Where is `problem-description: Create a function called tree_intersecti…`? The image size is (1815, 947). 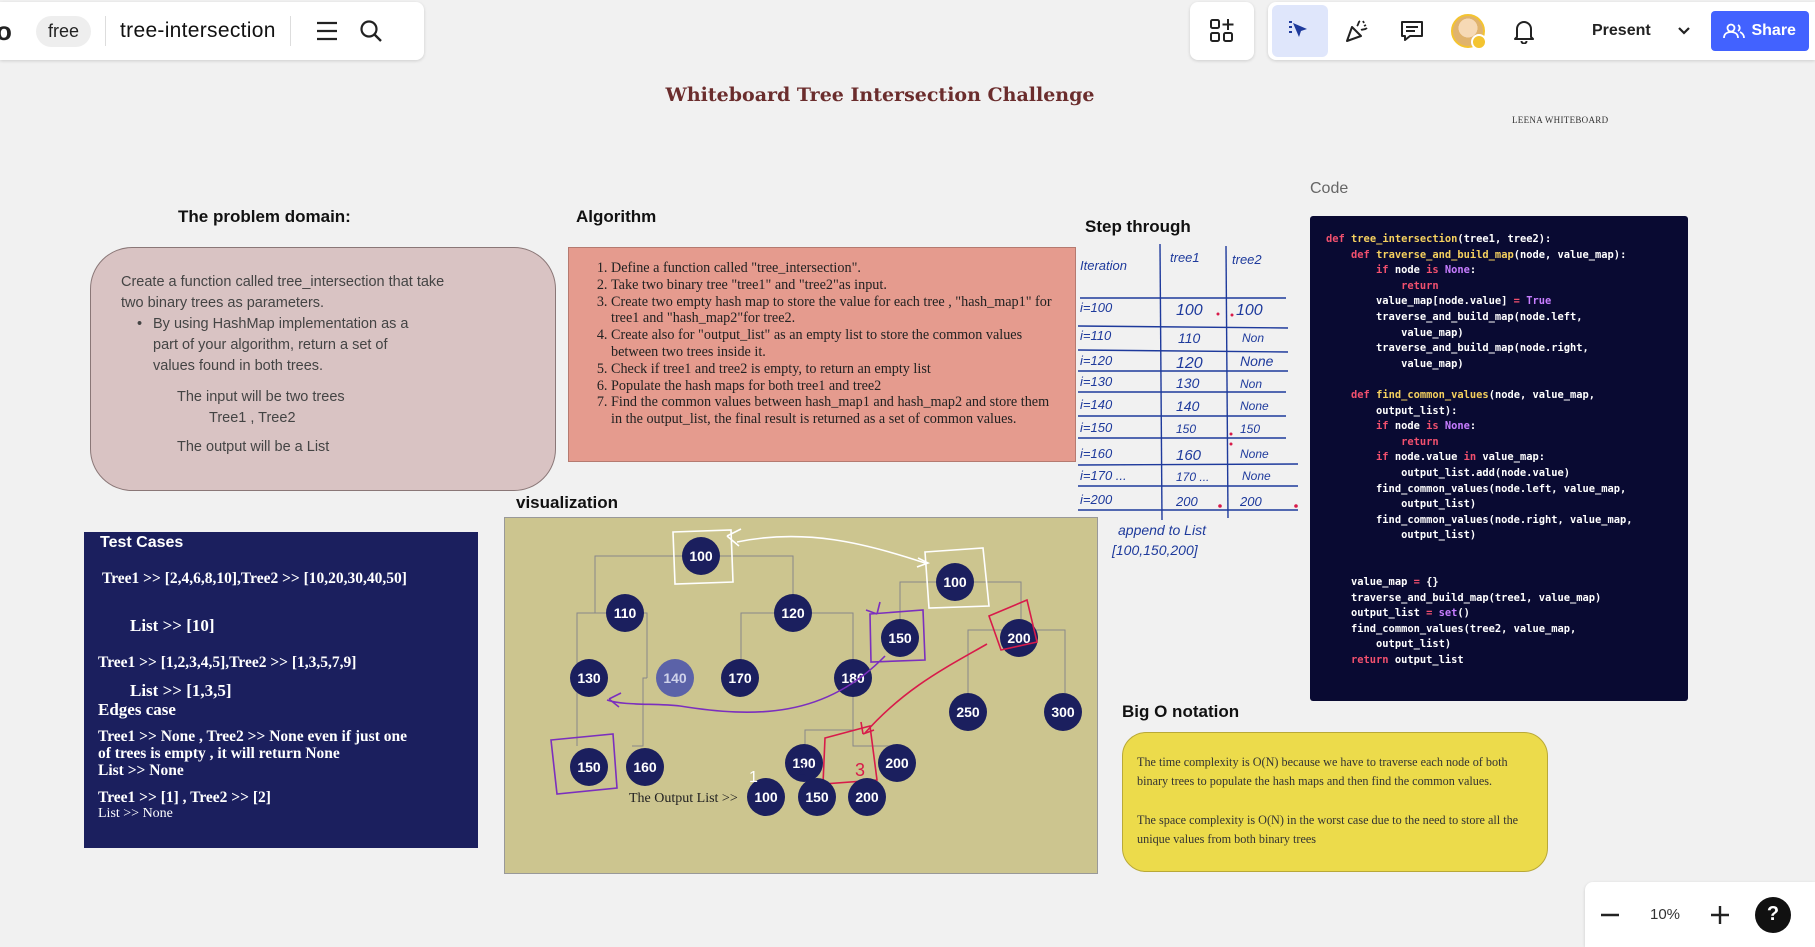
problem-description: Create a function called tree_intersecti… is located at coordinates (283, 292).